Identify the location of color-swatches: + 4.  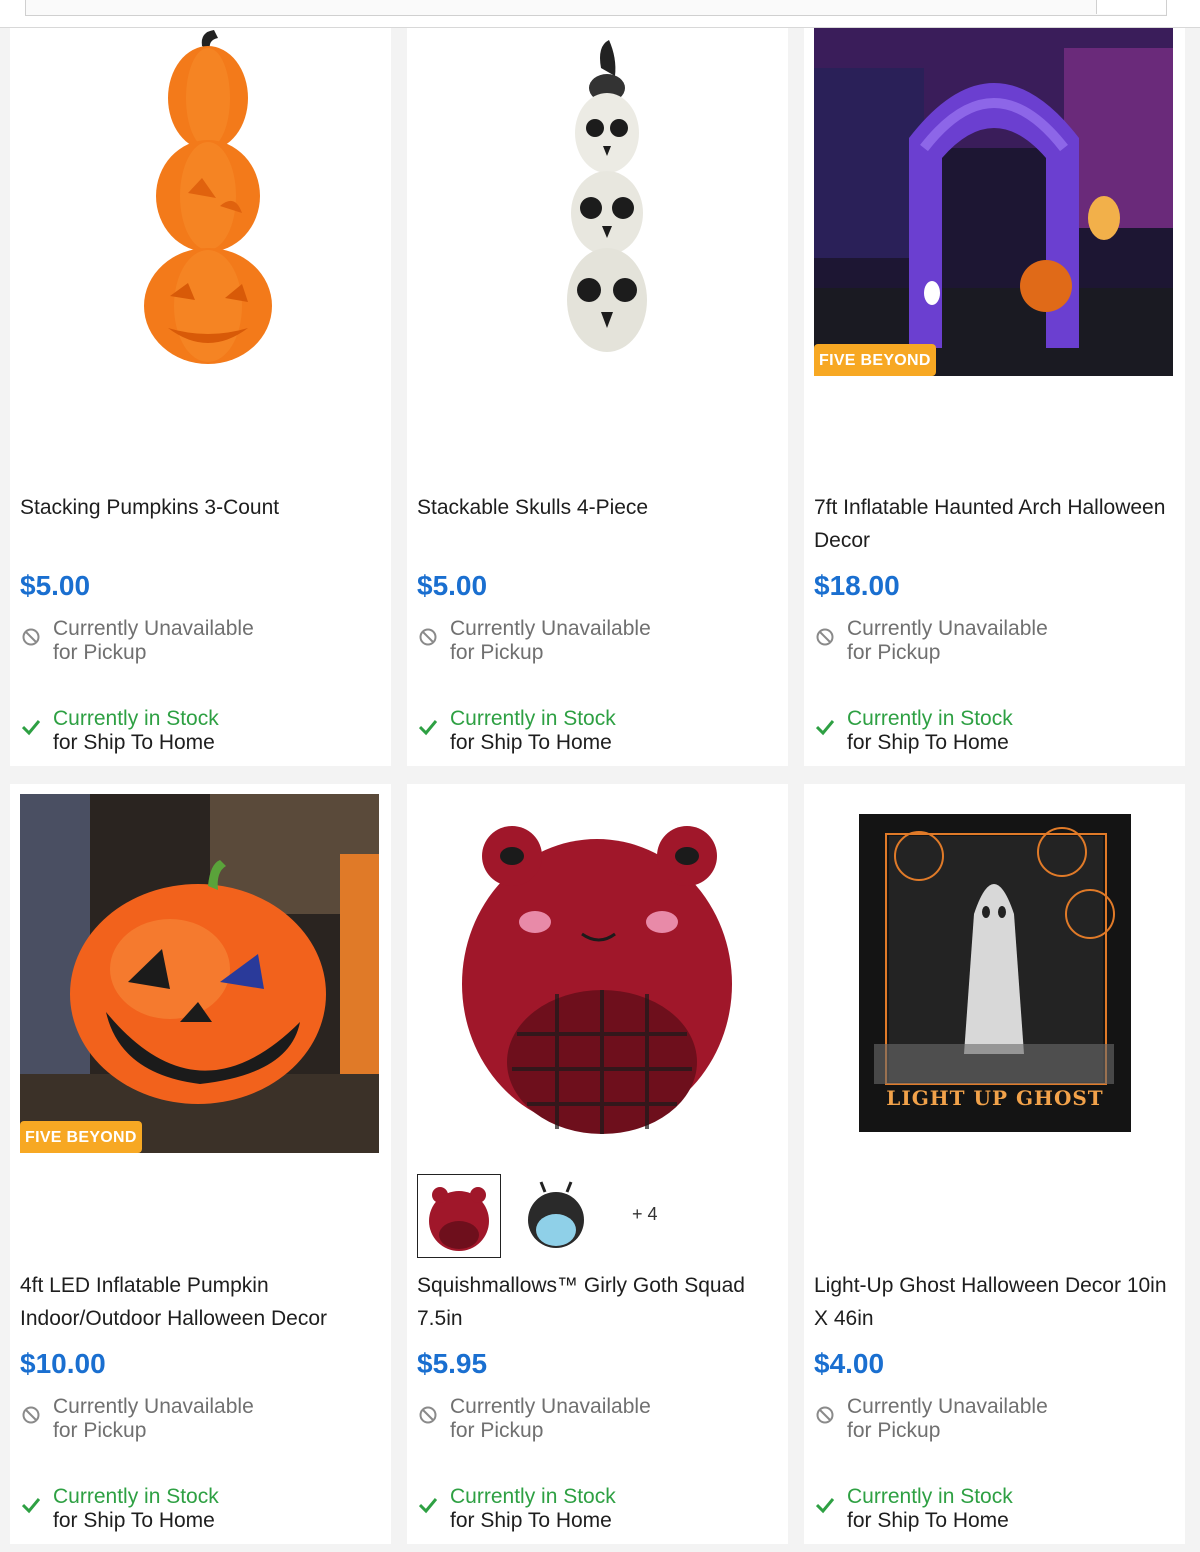
(597, 1217).